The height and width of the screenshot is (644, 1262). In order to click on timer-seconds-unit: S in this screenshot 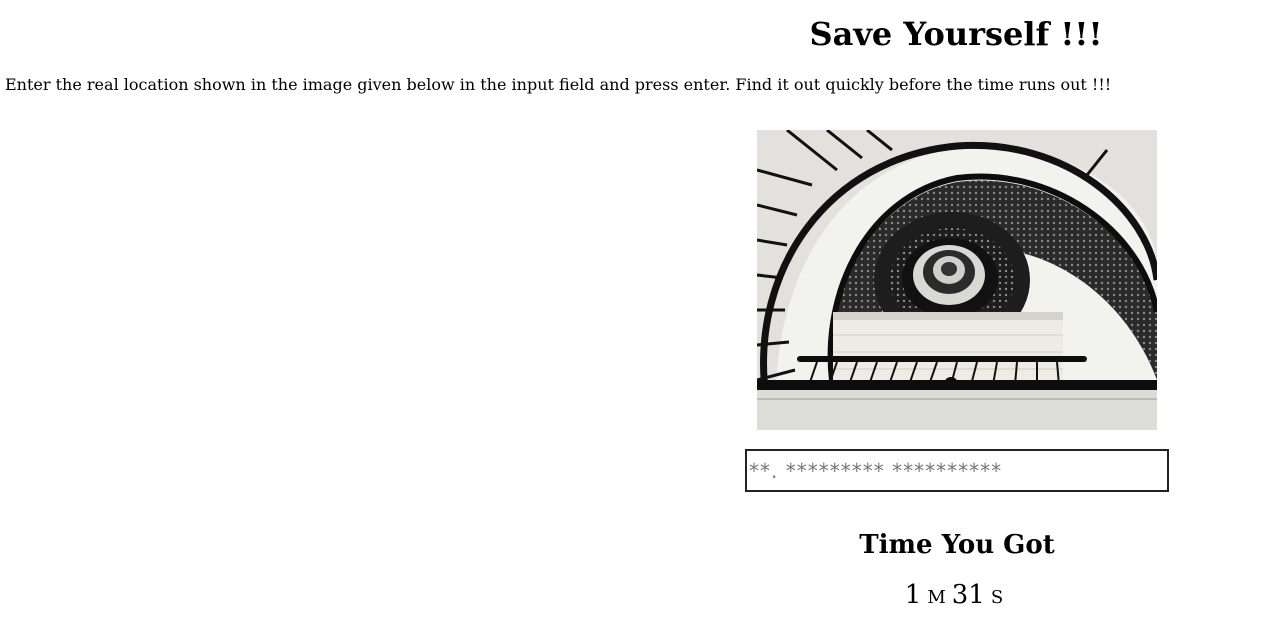, I will do `click(997, 597)`.